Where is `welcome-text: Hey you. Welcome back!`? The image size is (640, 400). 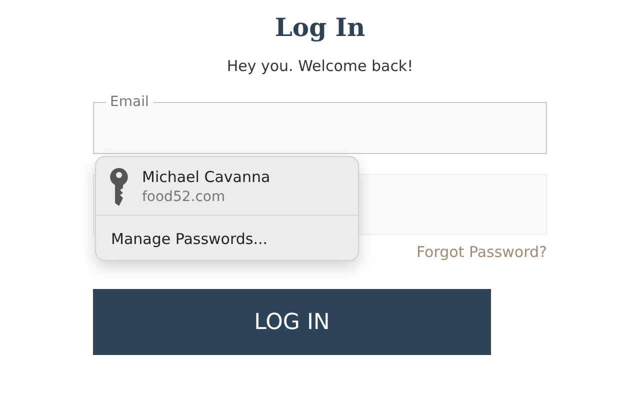 welcome-text: Hey you. Welcome back! is located at coordinates (320, 66).